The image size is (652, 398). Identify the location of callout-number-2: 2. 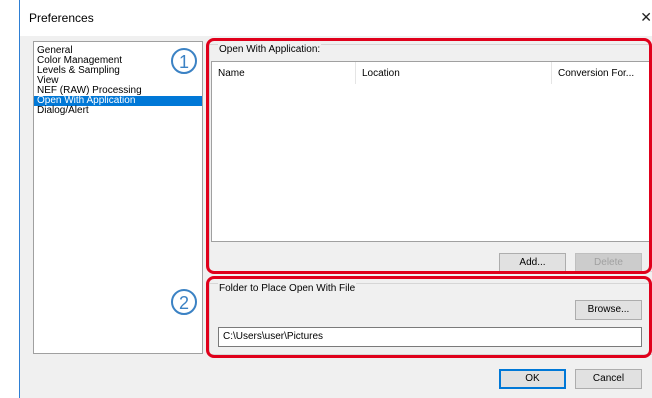
(184, 302).